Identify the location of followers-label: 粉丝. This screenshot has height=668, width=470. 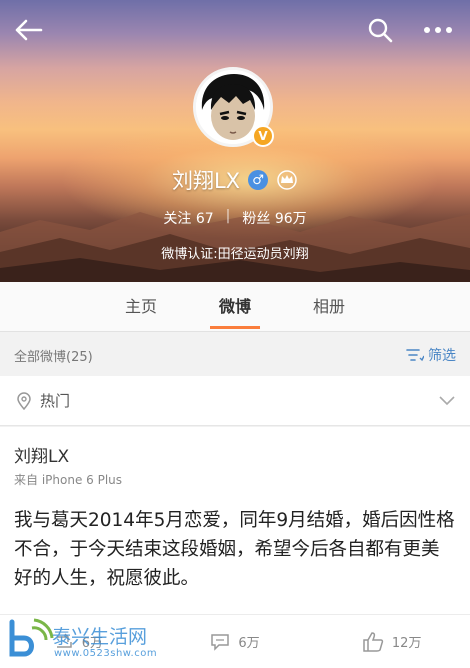
(256, 219).